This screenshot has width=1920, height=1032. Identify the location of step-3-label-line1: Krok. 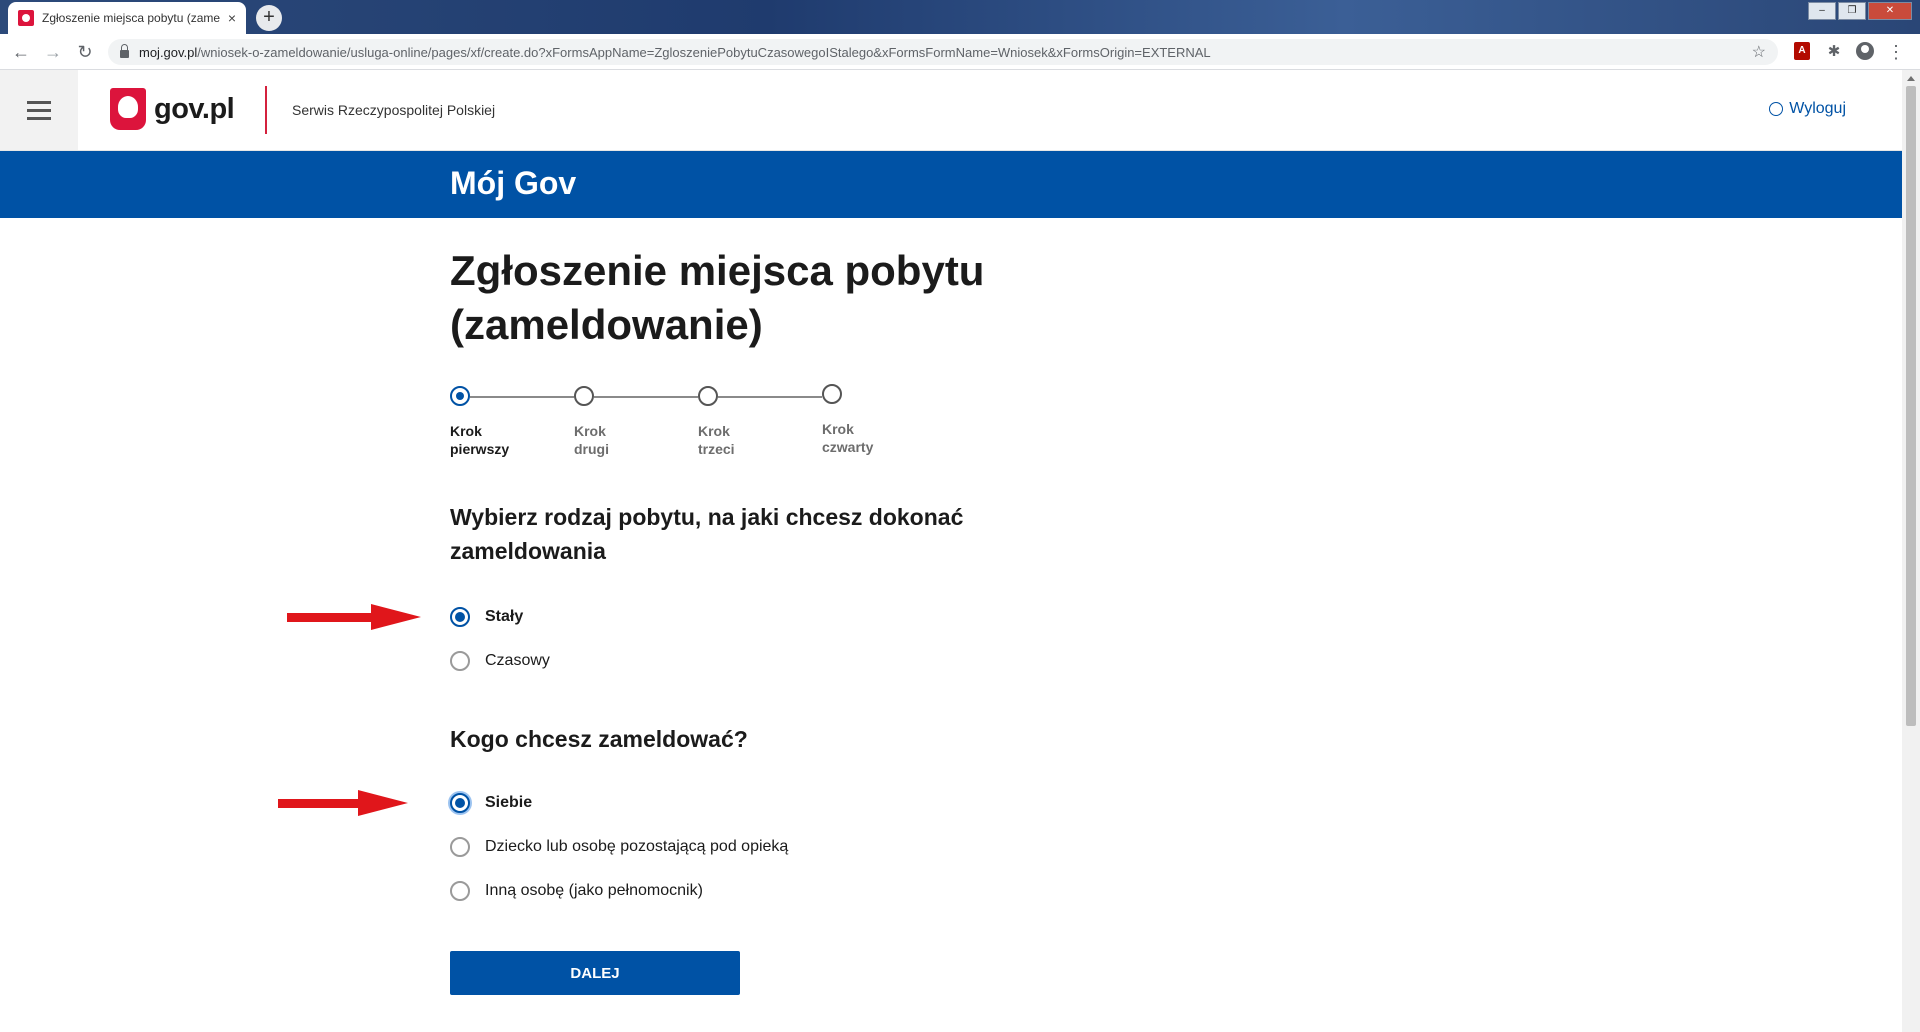
(714, 431).